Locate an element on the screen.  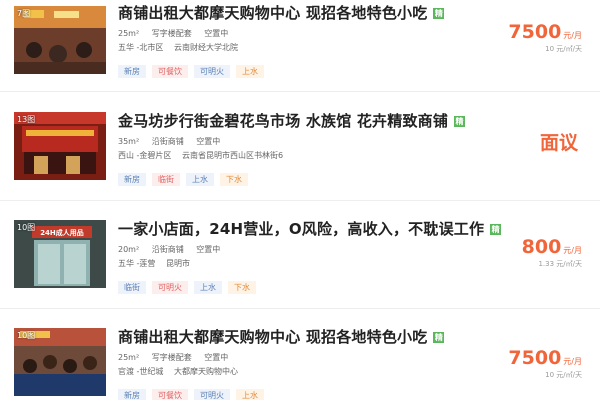
listing-title: 金马坊步行街金碧花鸟市场 水族馆 花卉精致商铺精 is located at coordinates (292, 120).